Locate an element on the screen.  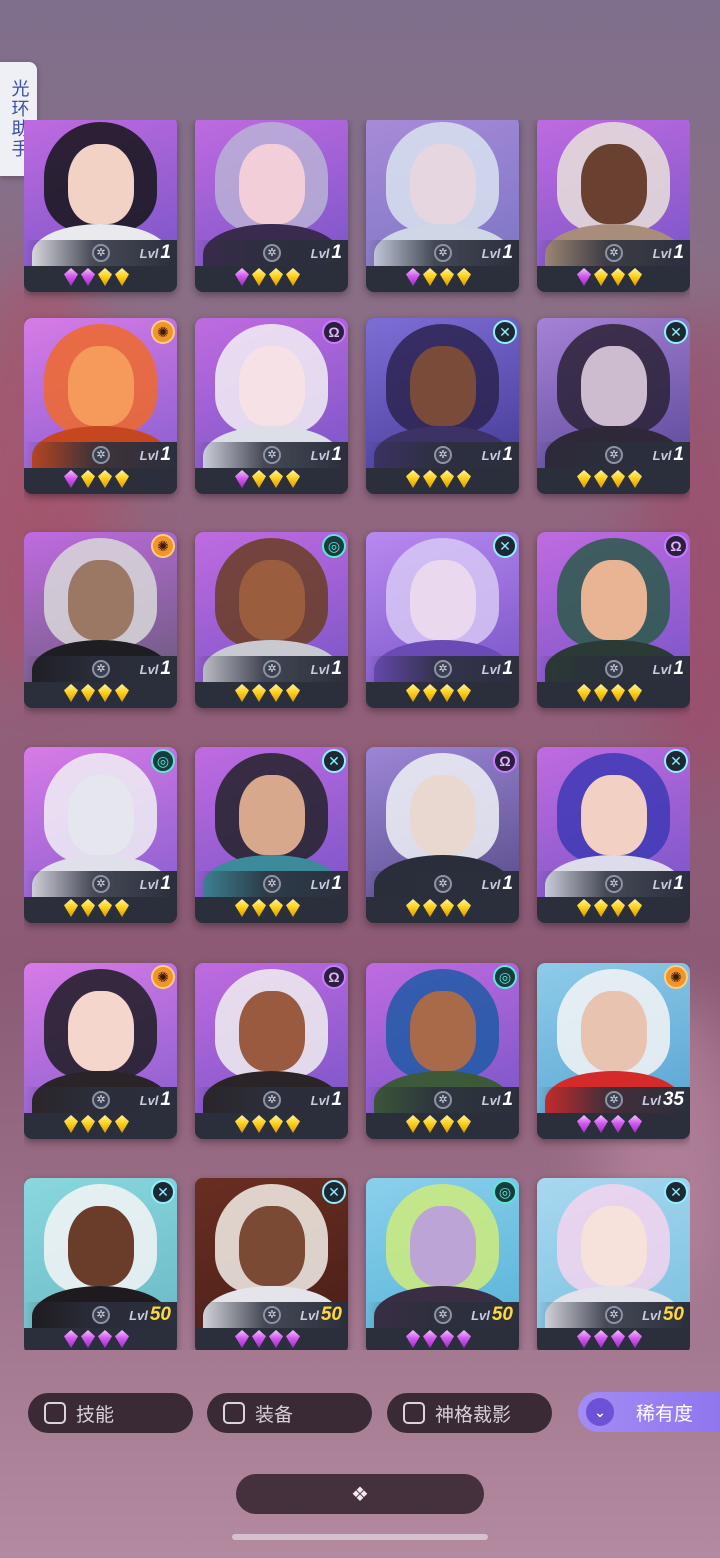
filter-divine: 神格裁影 is located at coordinates (469, 1413).